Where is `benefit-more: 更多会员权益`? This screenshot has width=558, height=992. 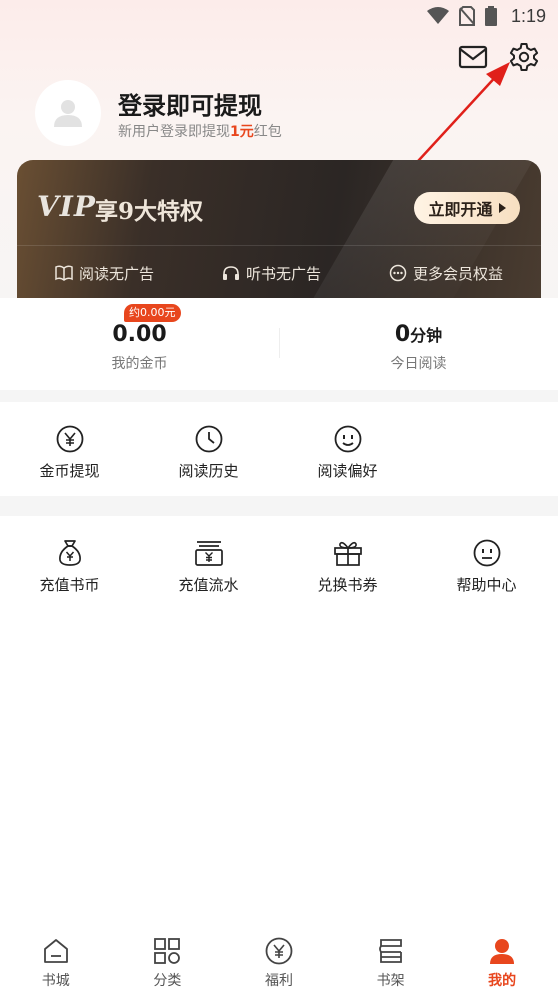
benefit-more: 更多会员权益 is located at coordinates (446, 273).